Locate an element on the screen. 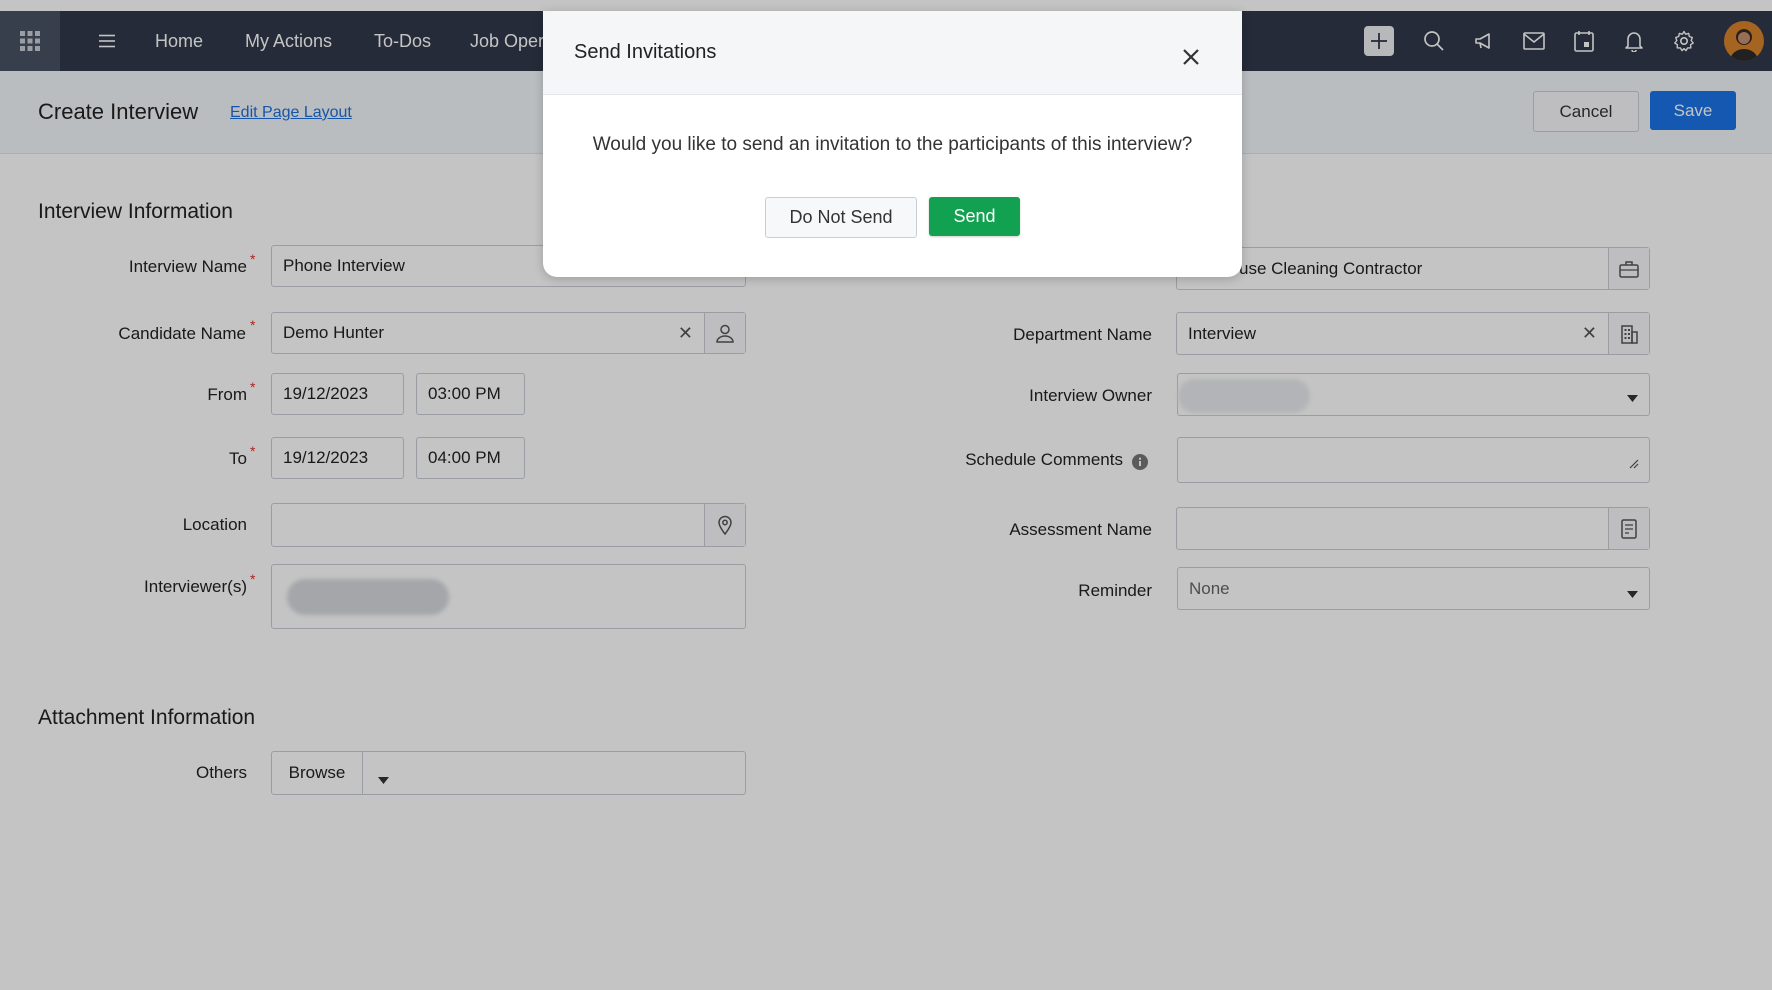  send-button: Send is located at coordinates (974, 216).